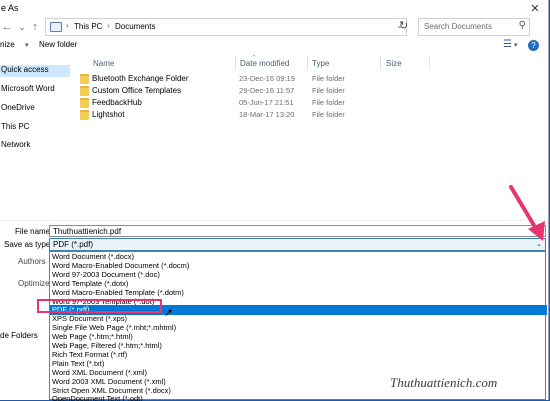 The height and width of the screenshot is (401, 550). Describe the element at coordinates (15, 144) in the screenshot. I see `nav-item-network: Network` at that location.